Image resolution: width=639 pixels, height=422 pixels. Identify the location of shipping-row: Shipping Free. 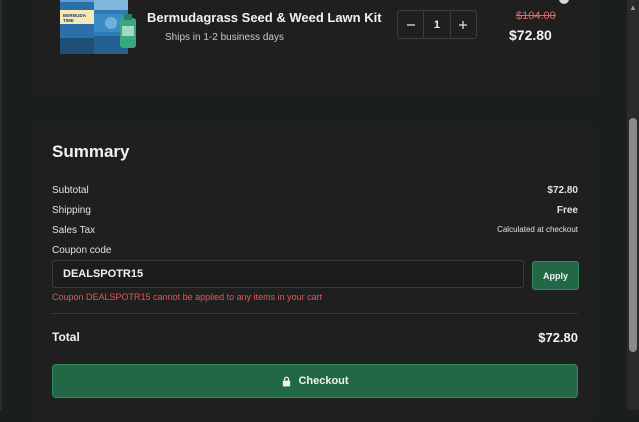
(315, 210).